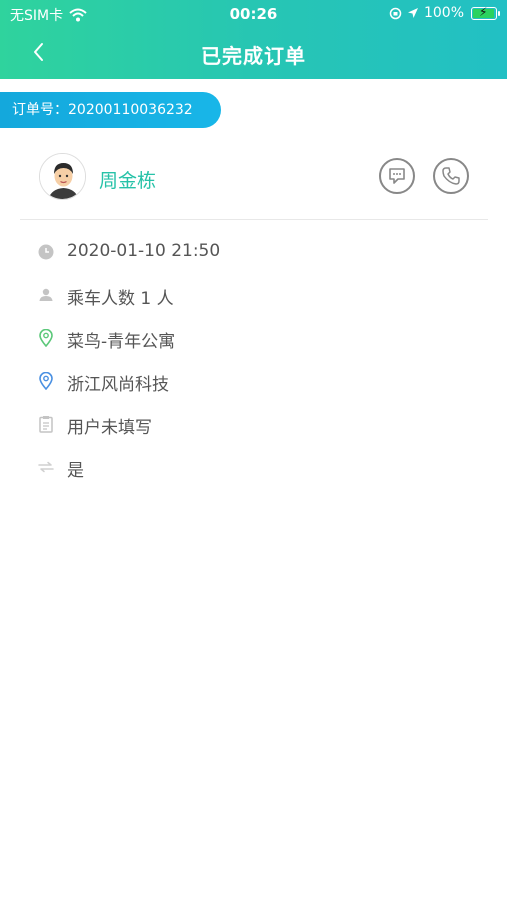 This screenshot has width=507, height=900. I want to click on info-row-datetime: 2020-01-10 21:50, so click(253, 252).